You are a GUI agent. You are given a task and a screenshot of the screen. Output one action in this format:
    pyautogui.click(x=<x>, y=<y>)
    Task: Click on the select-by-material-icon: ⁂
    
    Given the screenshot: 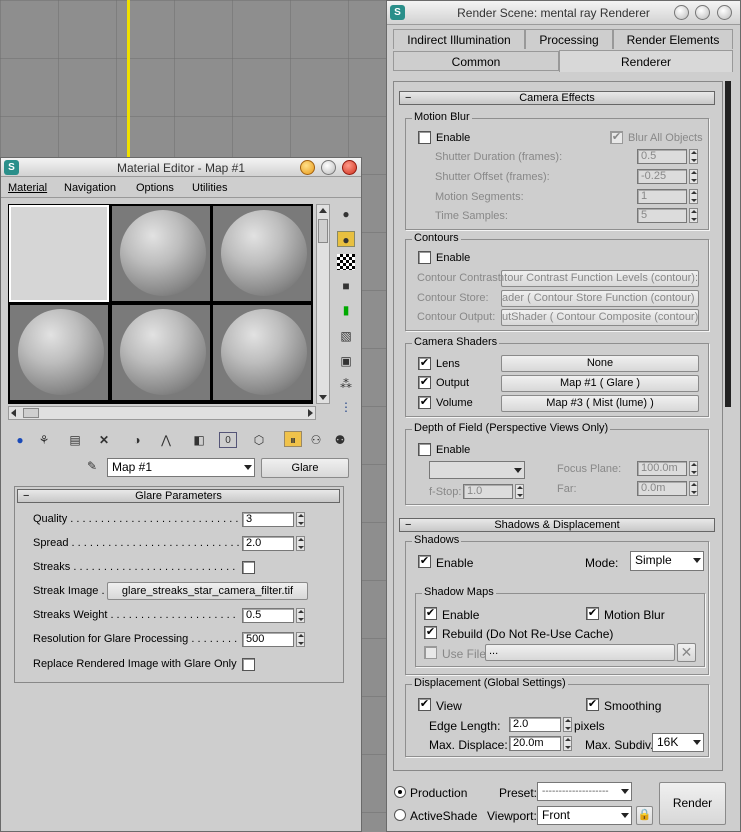 What is the action you would take?
    pyautogui.click(x=346, y=384)
    